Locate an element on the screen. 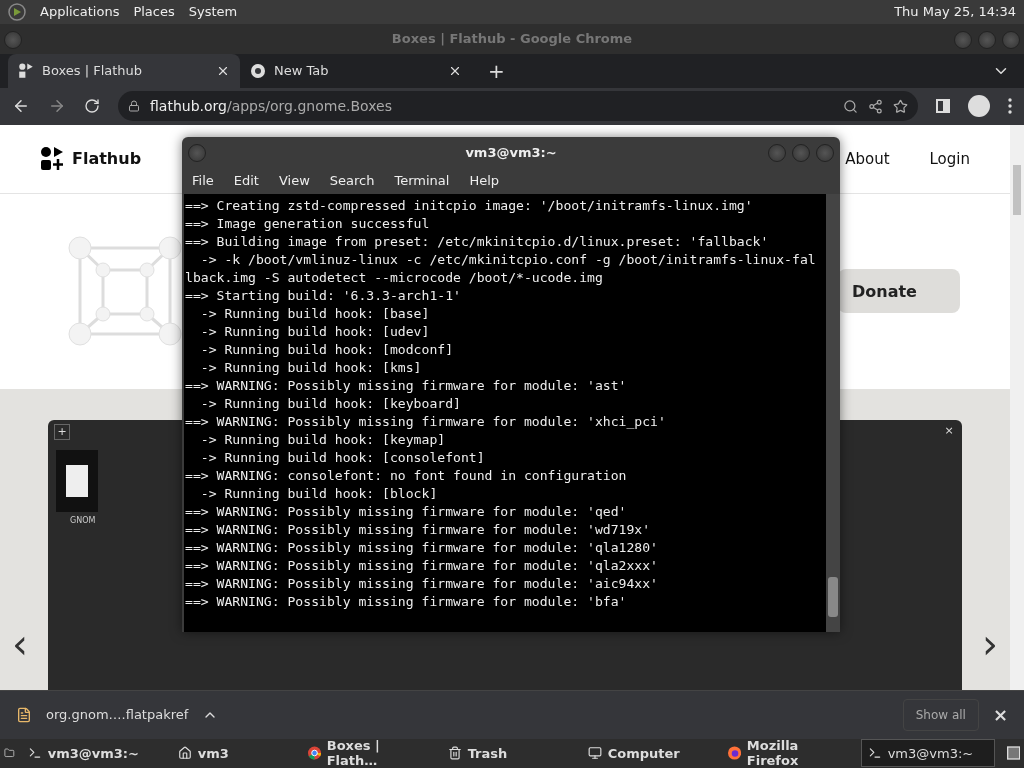 The image size is (1024, 768). window-title: vm3@vm3:~ is located at coordinates (511, 152).